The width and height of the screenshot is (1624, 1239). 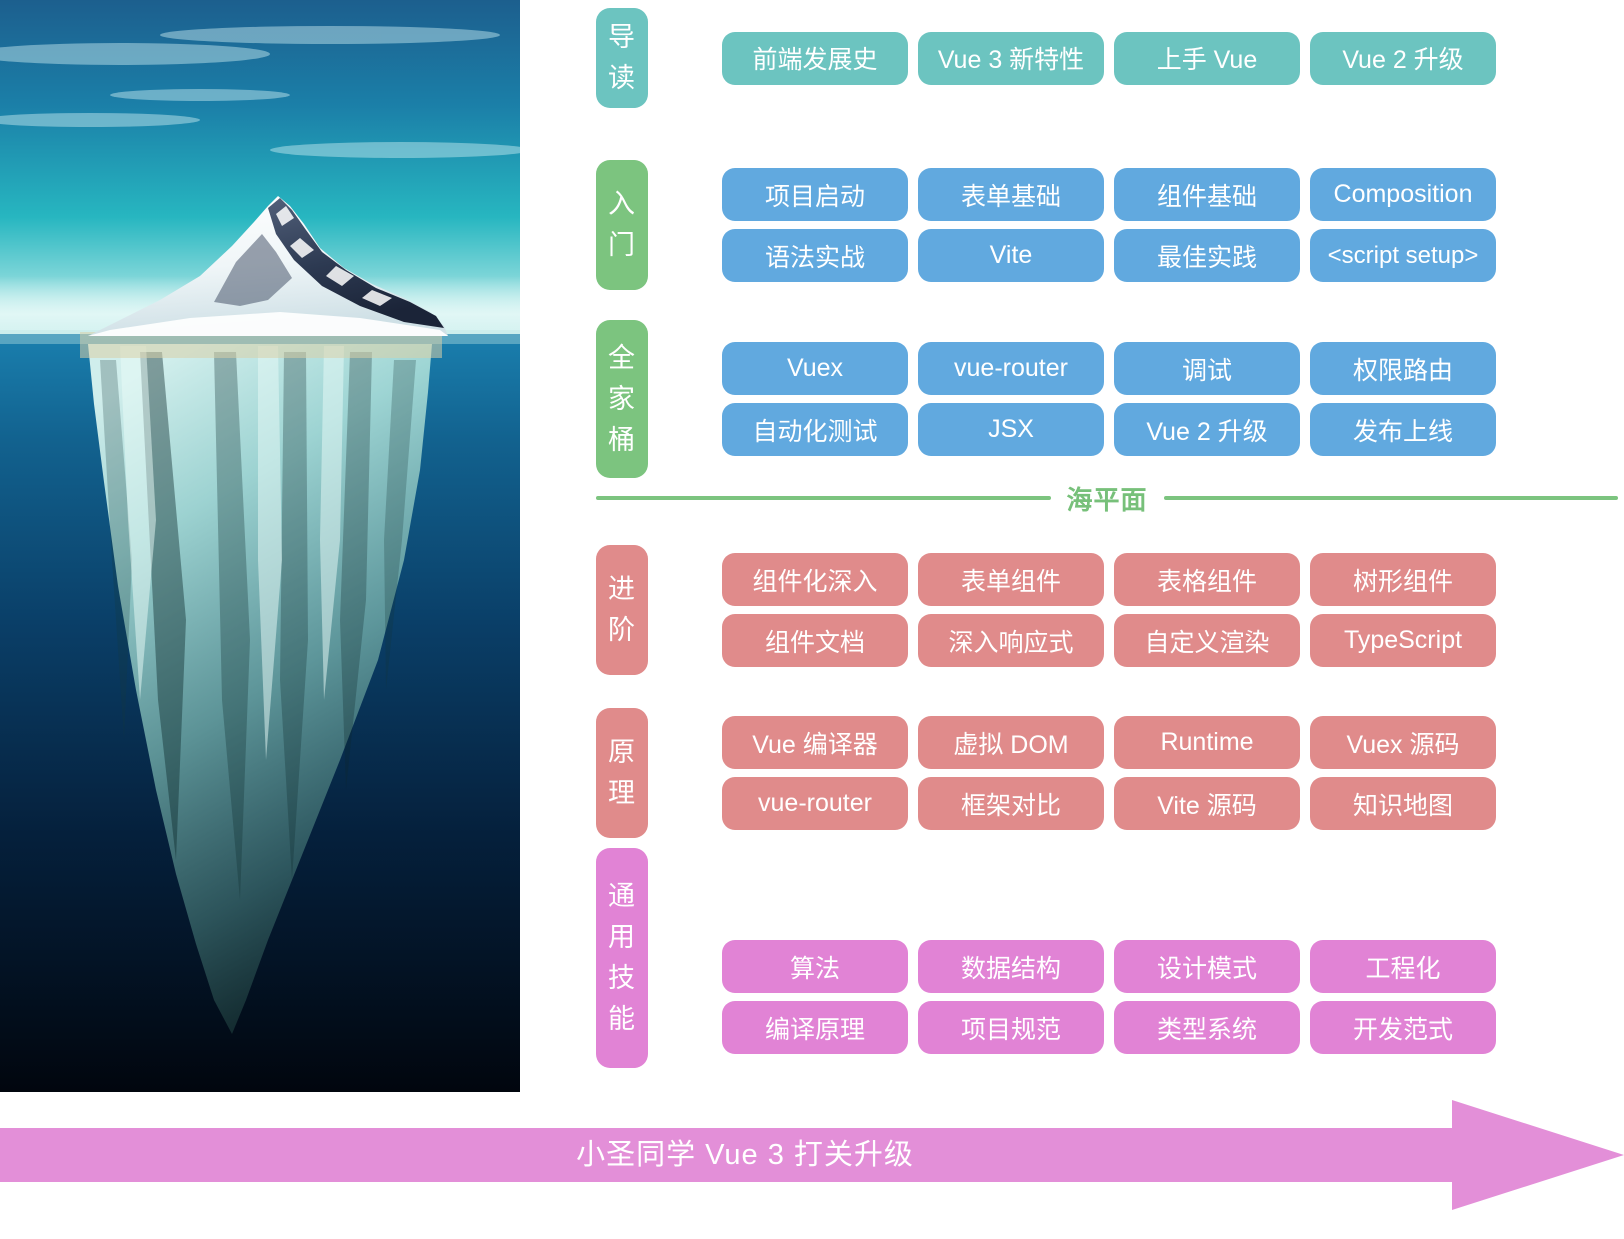 What do you see at coordinates (622, 589) in the screenshot?
I see `category-char: 进` at bounding box center [622, 589].